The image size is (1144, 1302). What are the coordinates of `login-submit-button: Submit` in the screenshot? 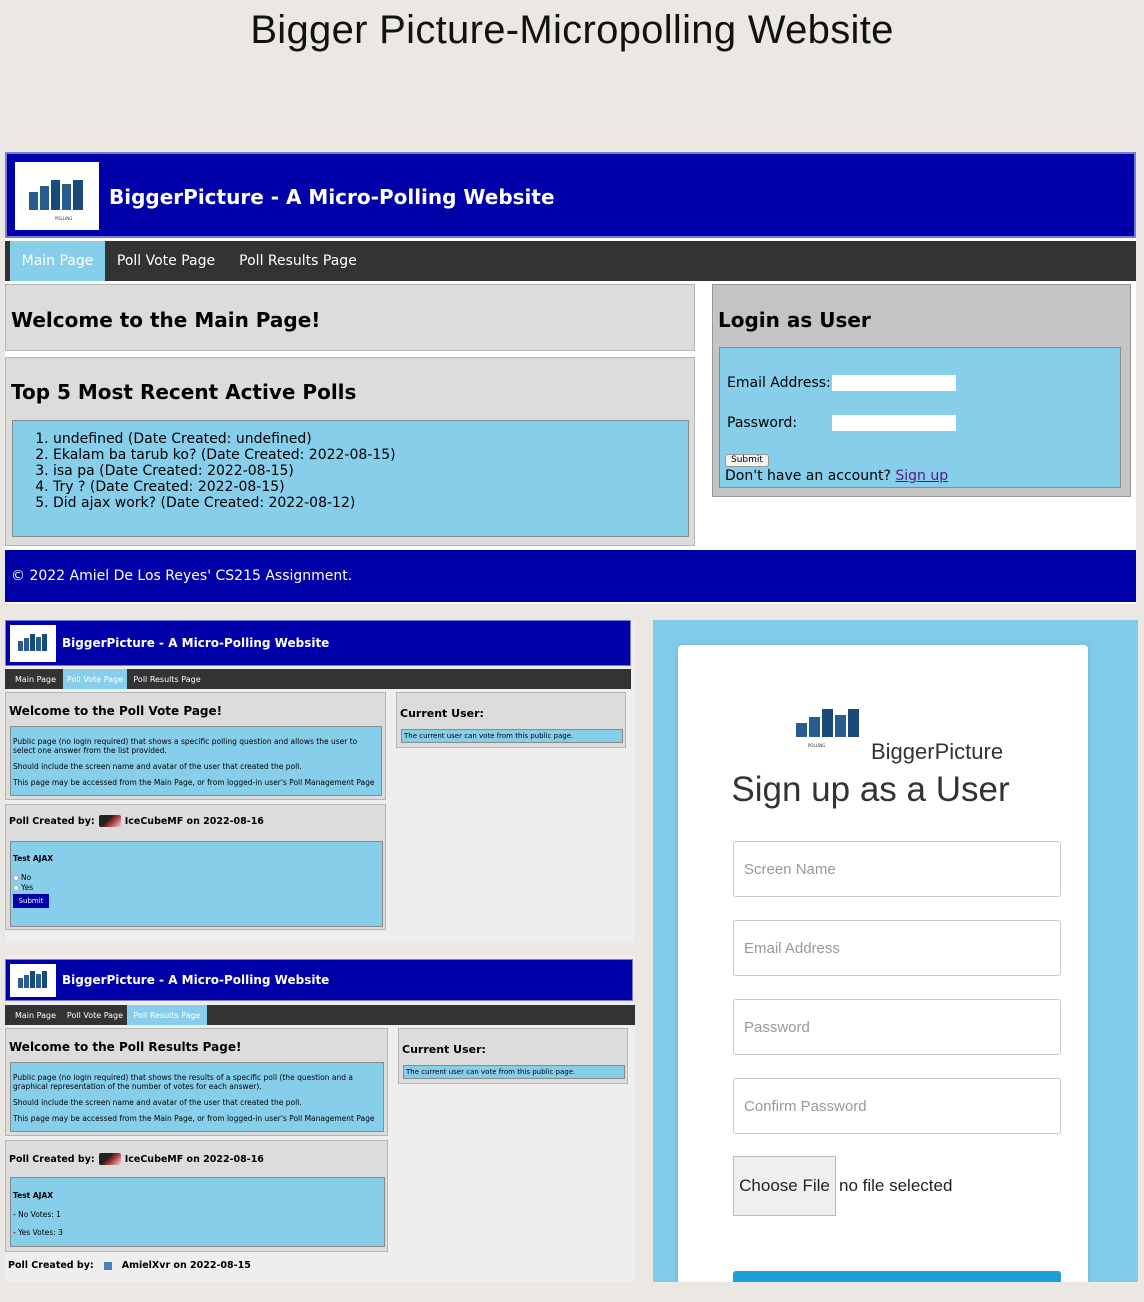 It's located at (747, 460).